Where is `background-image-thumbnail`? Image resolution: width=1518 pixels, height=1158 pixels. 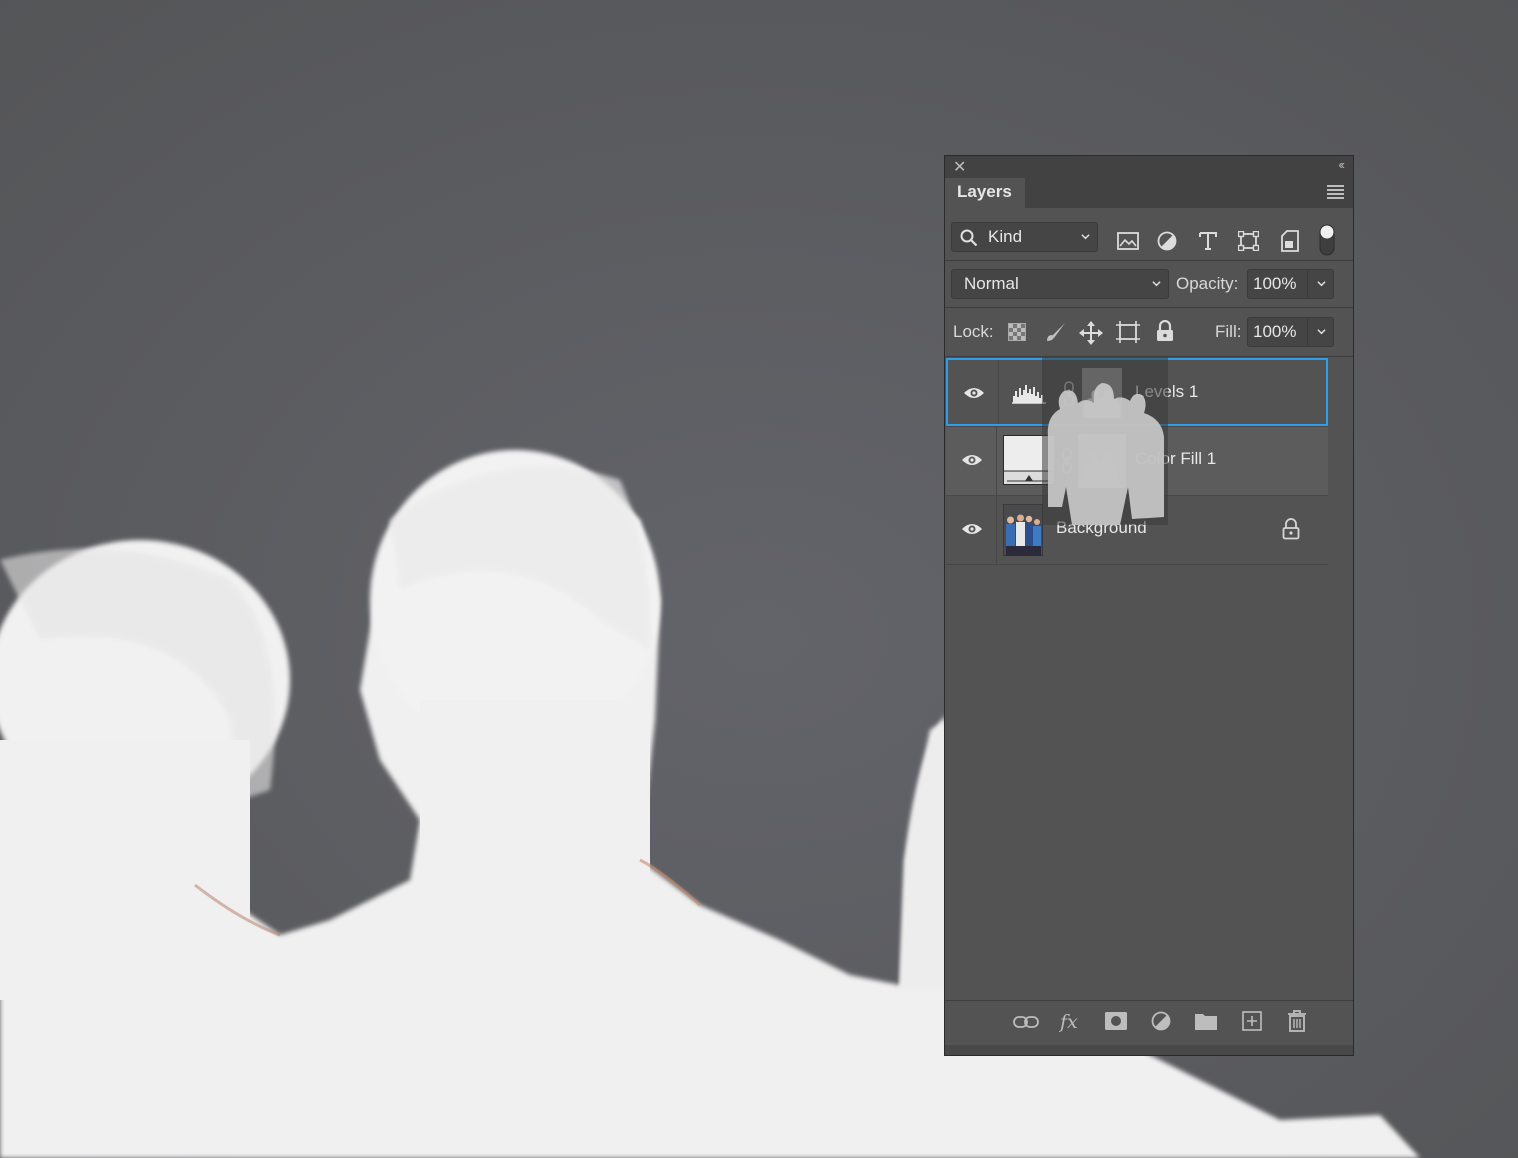
background-image-thumbnail is located at coordinates (1023, 530).